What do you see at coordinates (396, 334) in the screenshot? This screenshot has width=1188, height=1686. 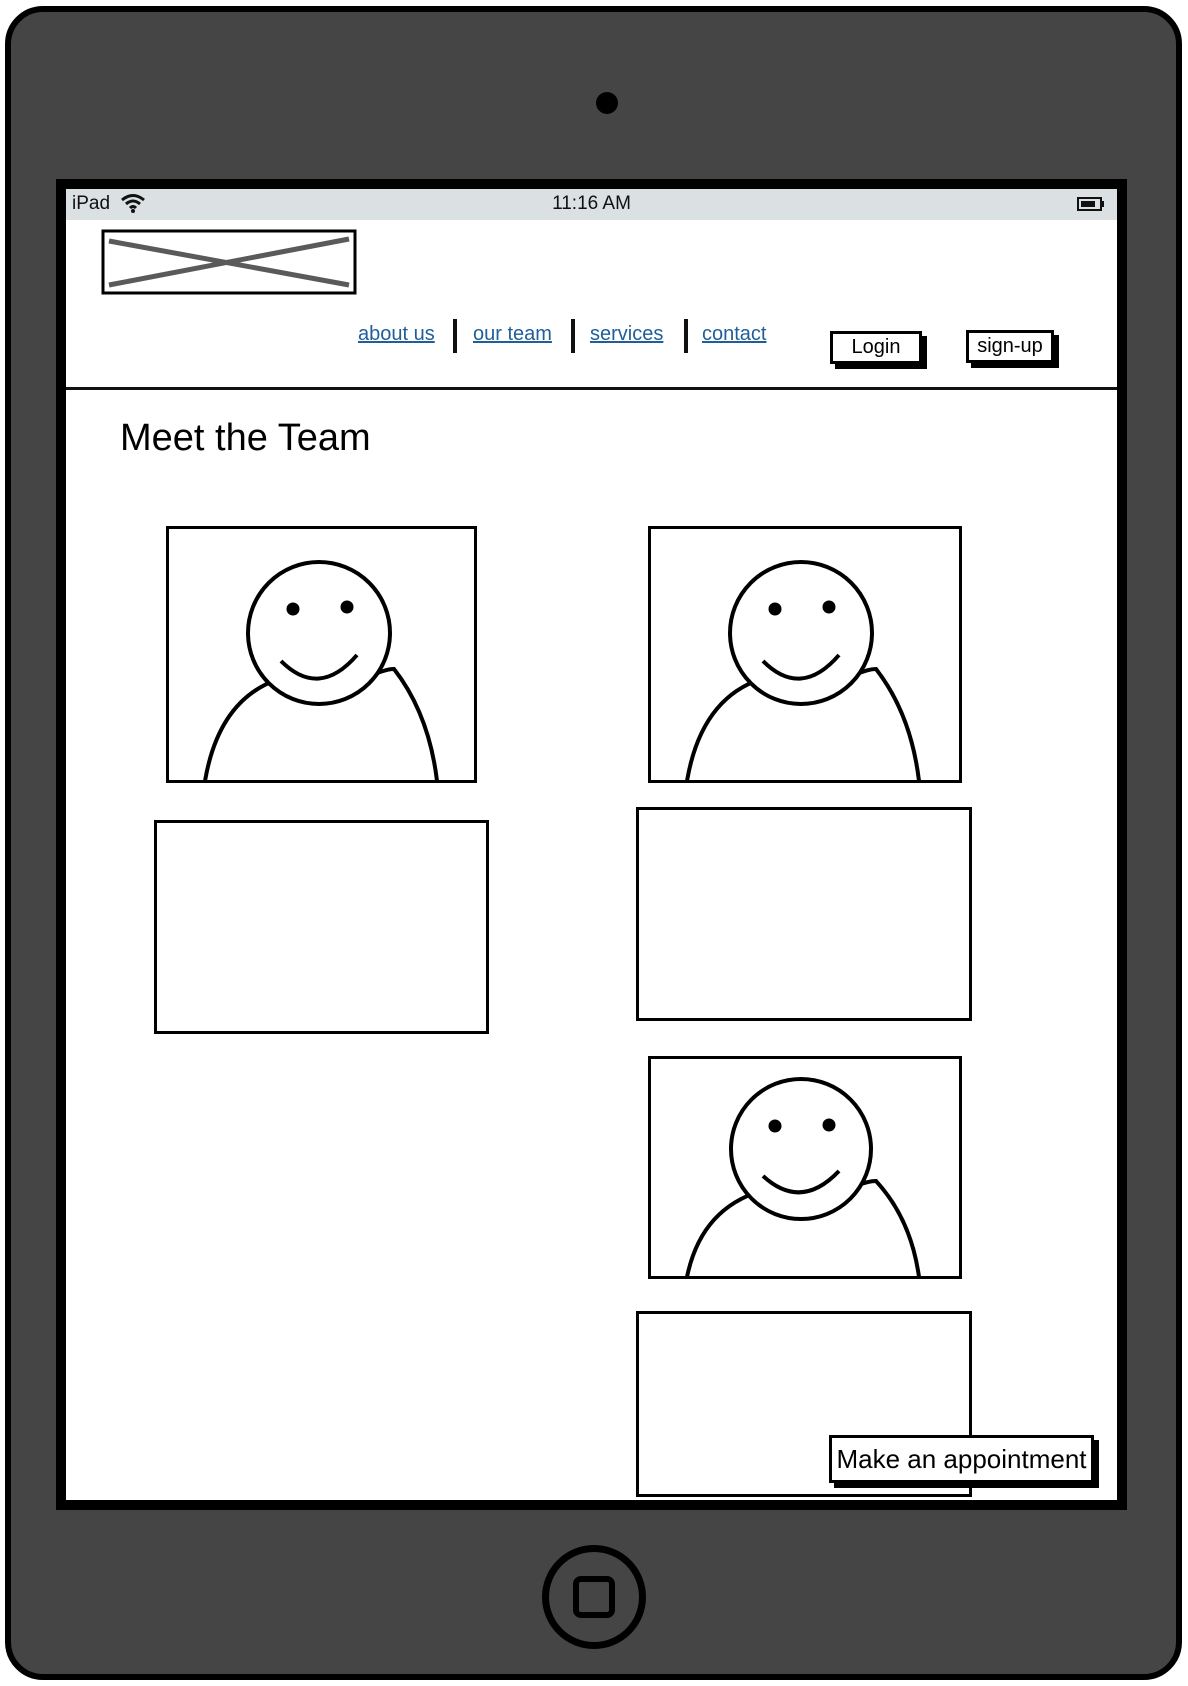 I see `nav-link-about-us: about us` at bounding box center [396, 334].